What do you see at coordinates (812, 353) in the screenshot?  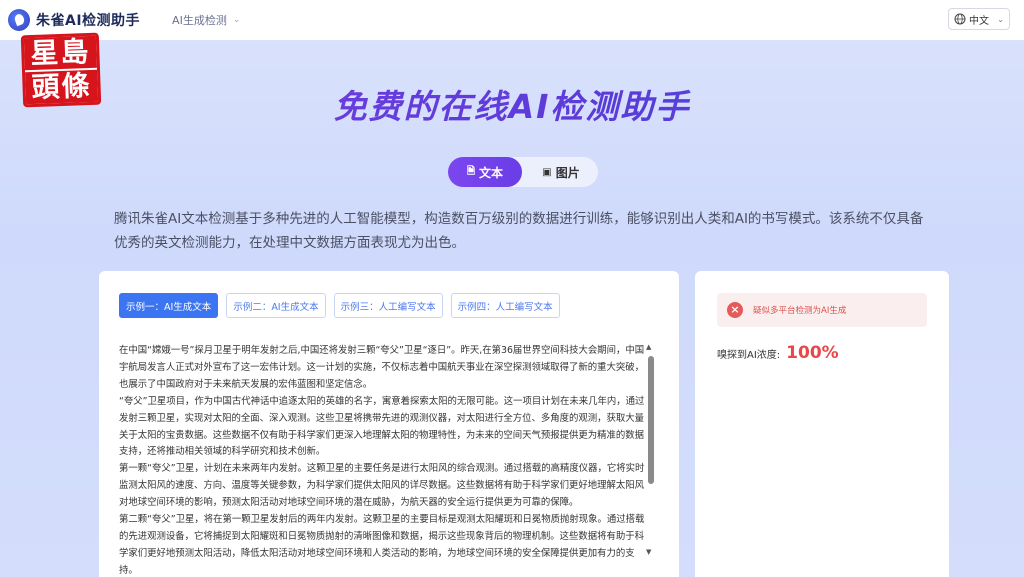 I see `score-value: 100%` at bounding box center [812, 353].